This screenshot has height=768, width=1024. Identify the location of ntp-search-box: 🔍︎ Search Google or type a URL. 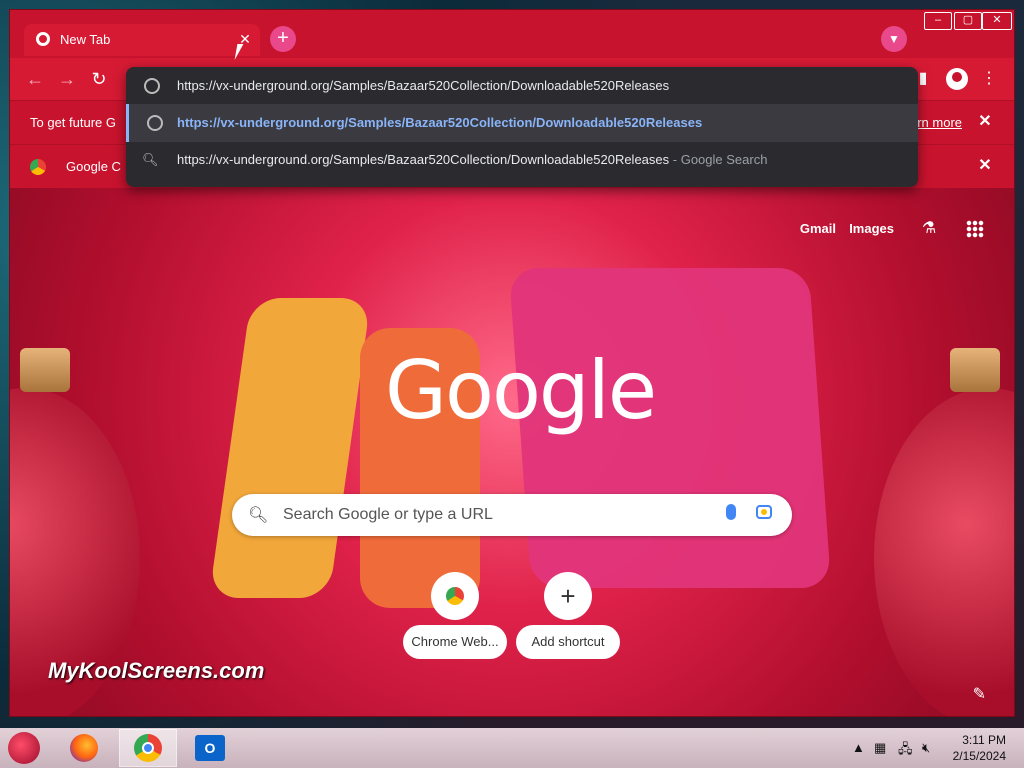
(512, 515).